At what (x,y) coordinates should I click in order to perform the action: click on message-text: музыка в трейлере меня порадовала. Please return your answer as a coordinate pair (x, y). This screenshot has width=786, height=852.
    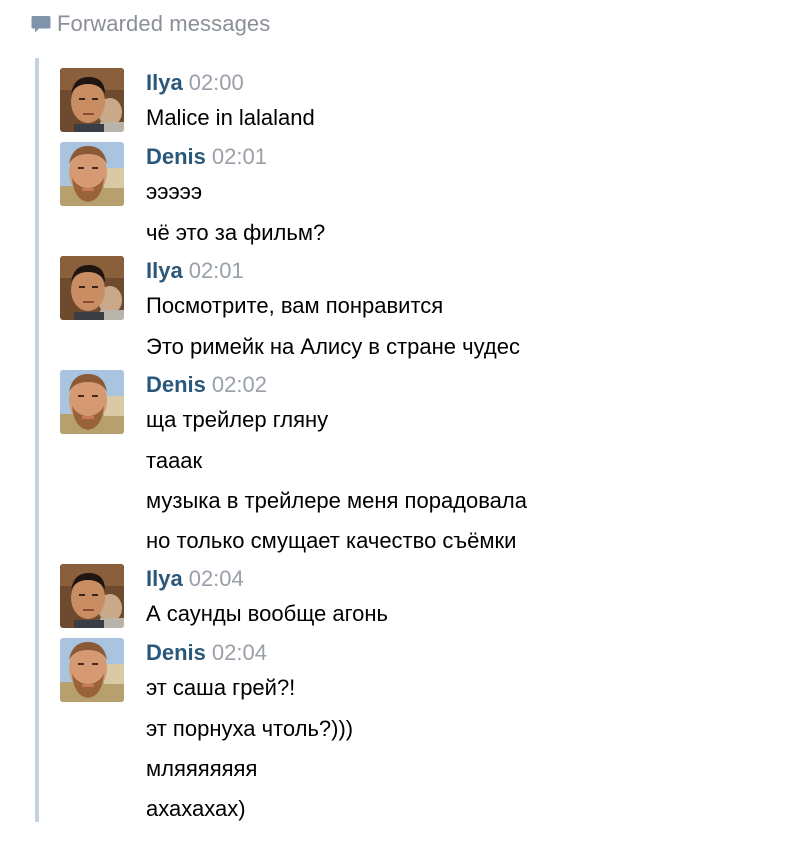
    Looking at the image, I should click on (336, 500).